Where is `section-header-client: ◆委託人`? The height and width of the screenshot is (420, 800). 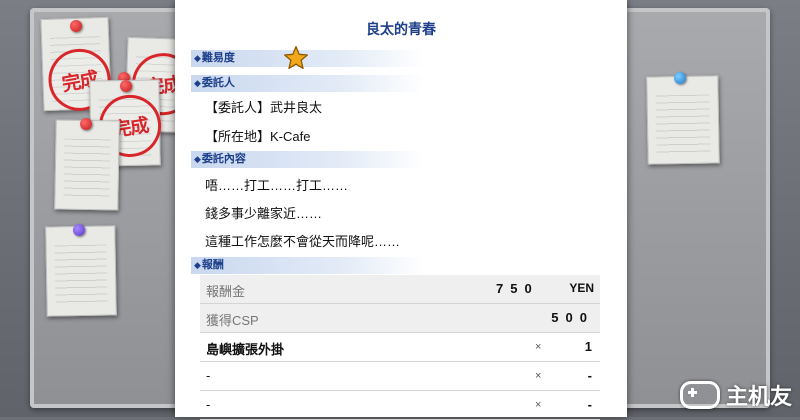 section-header-client: ◆委託人 is located at coordinates (307, 83).